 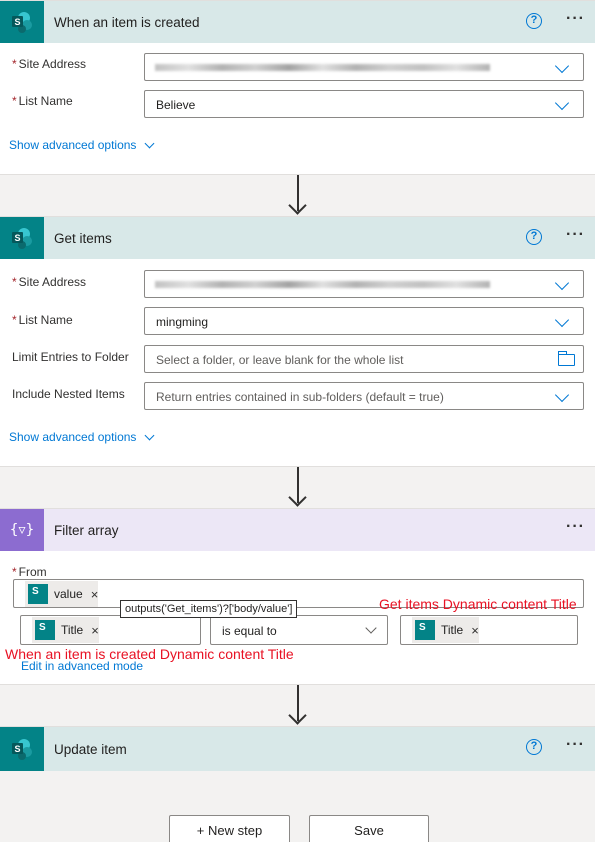 What do you see at coordinates (86, 530) in the screenshot?
I see `filter-array-title: Filter array` at bounding box center [86, 530].